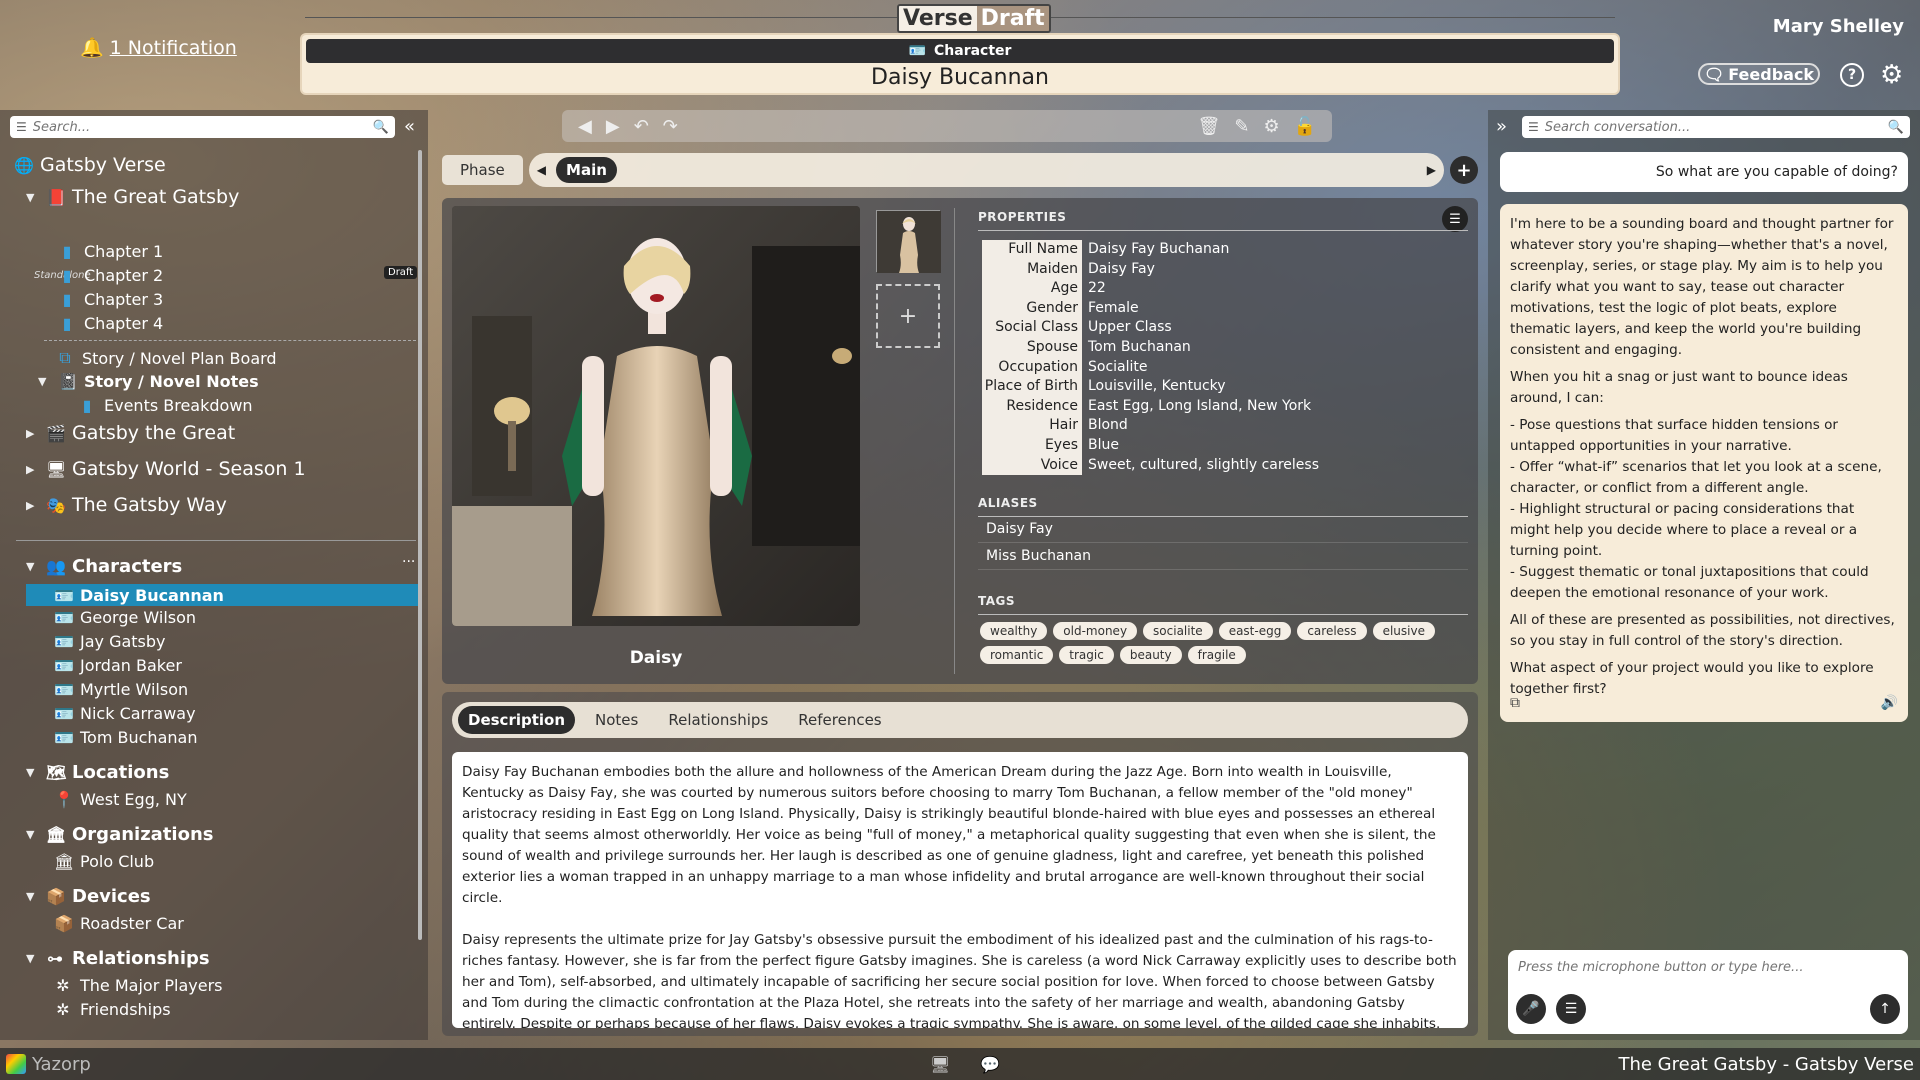 The height and width of the screenshot is (1080, 1920). Describe the element at coordinates (130, 433) in the screenshot. I see `tree-project-gatsby-the-great: ▶ 🎬 Gatsby the Great` at that location.